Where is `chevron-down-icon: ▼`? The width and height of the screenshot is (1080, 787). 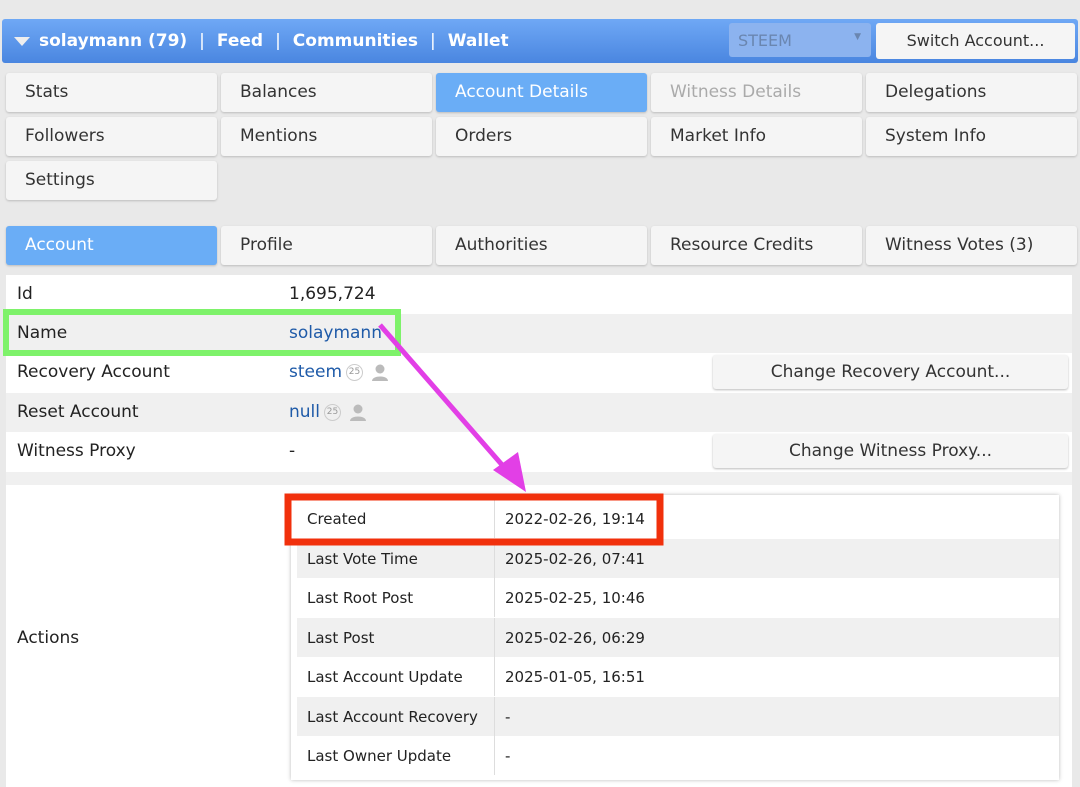 chevron-down-icon: ▼ is located at coordinates (857, 37).